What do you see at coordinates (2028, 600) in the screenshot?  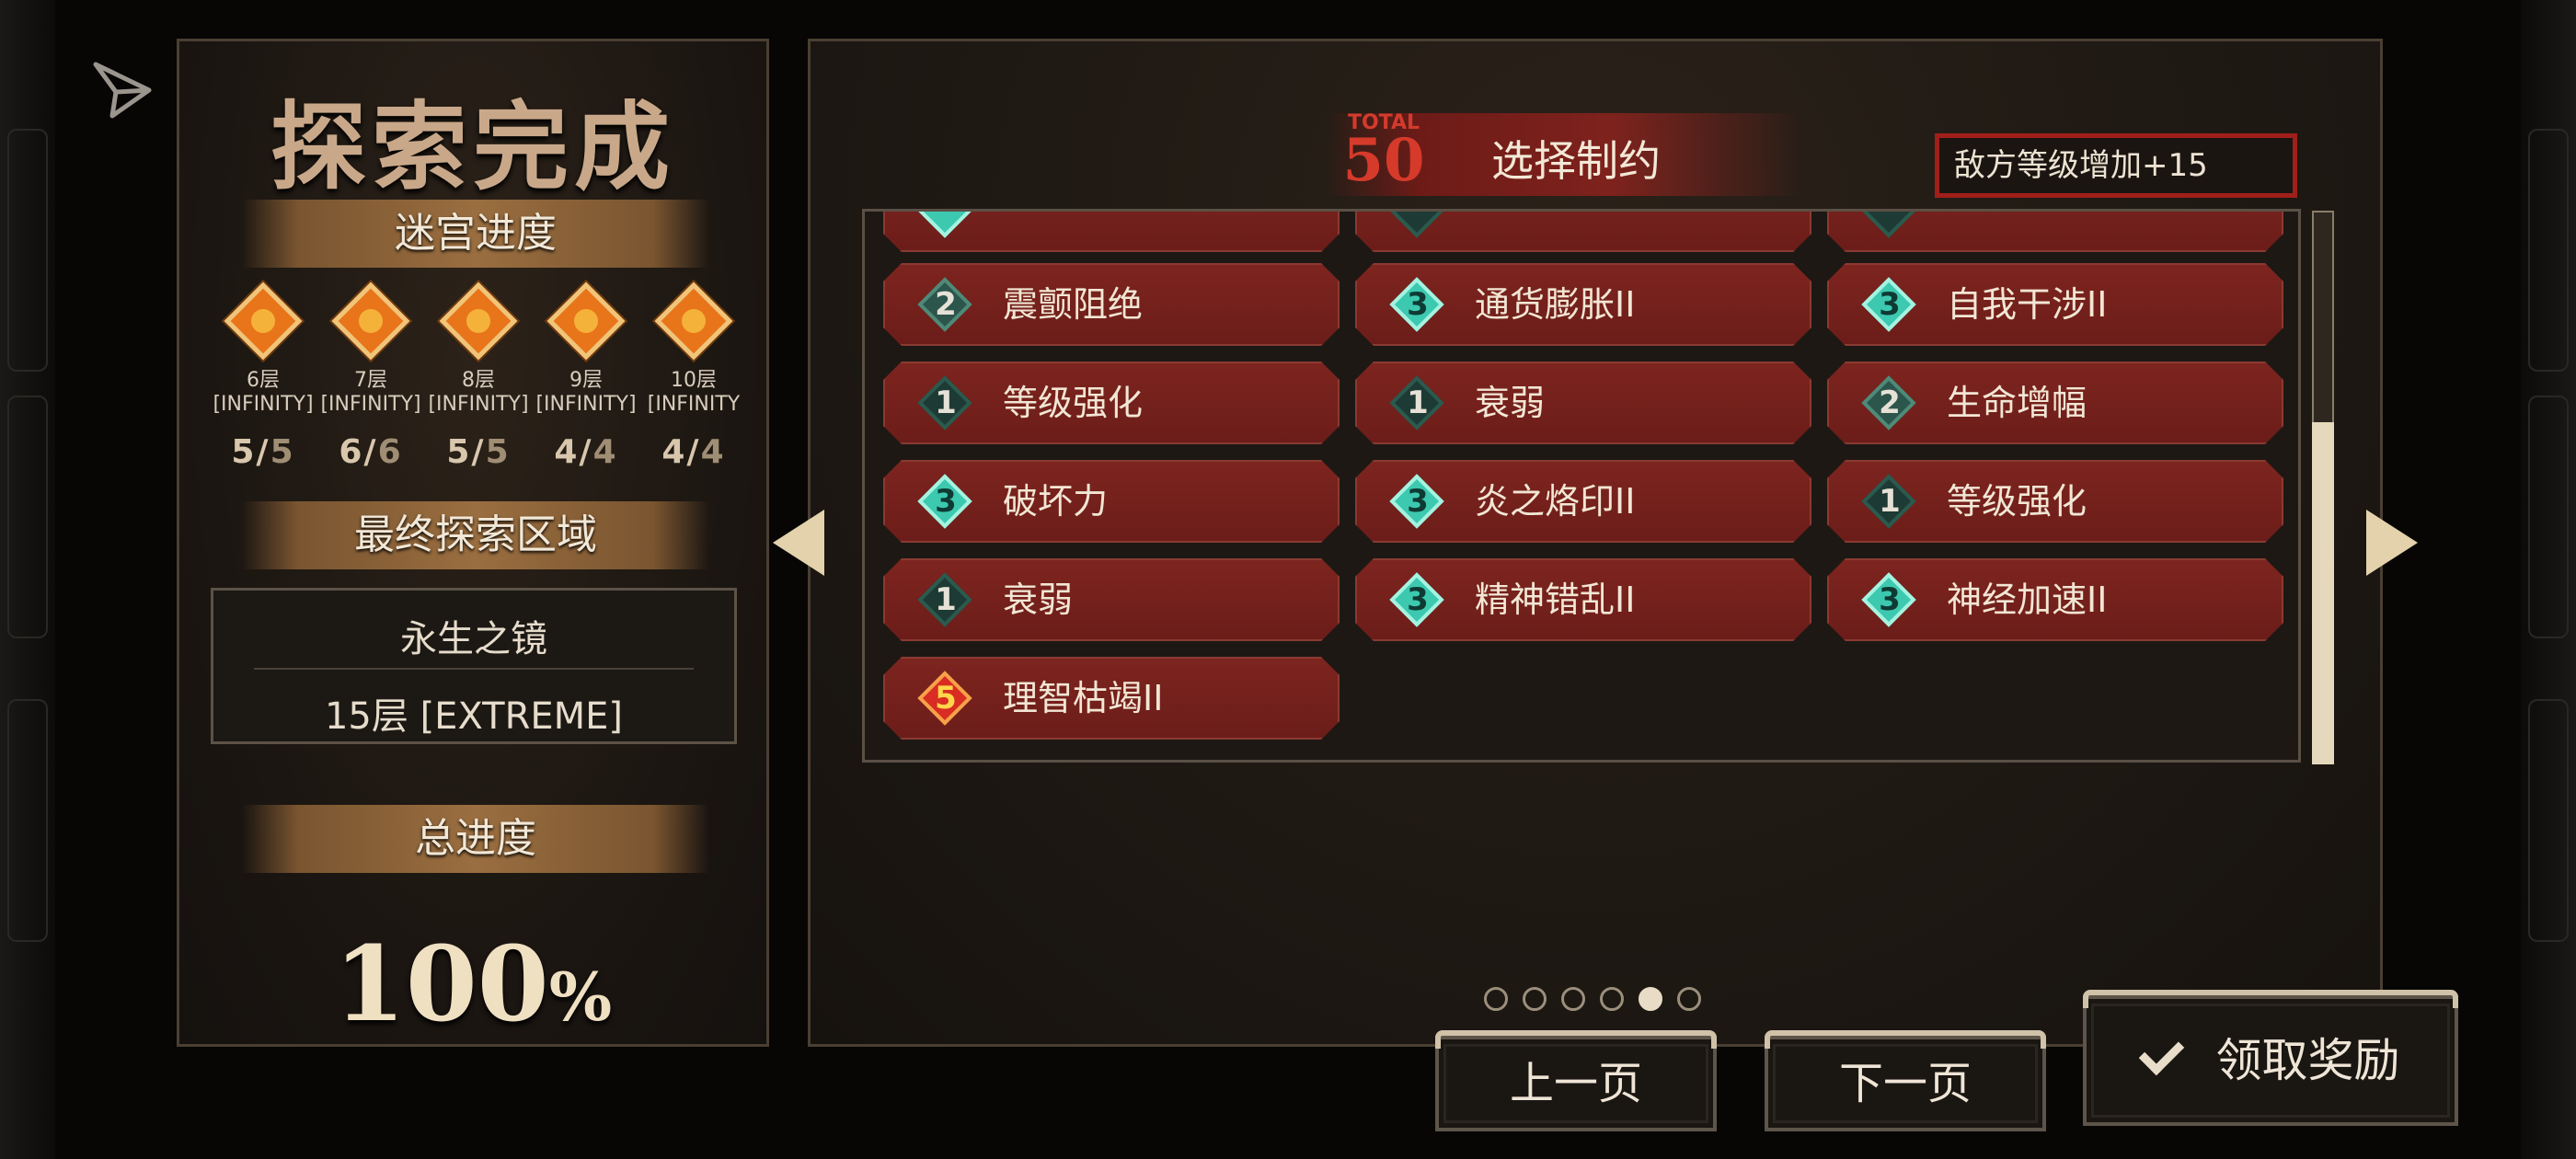 I see `restriction-name: 神经加速II` at bounding box center [2028, 600].